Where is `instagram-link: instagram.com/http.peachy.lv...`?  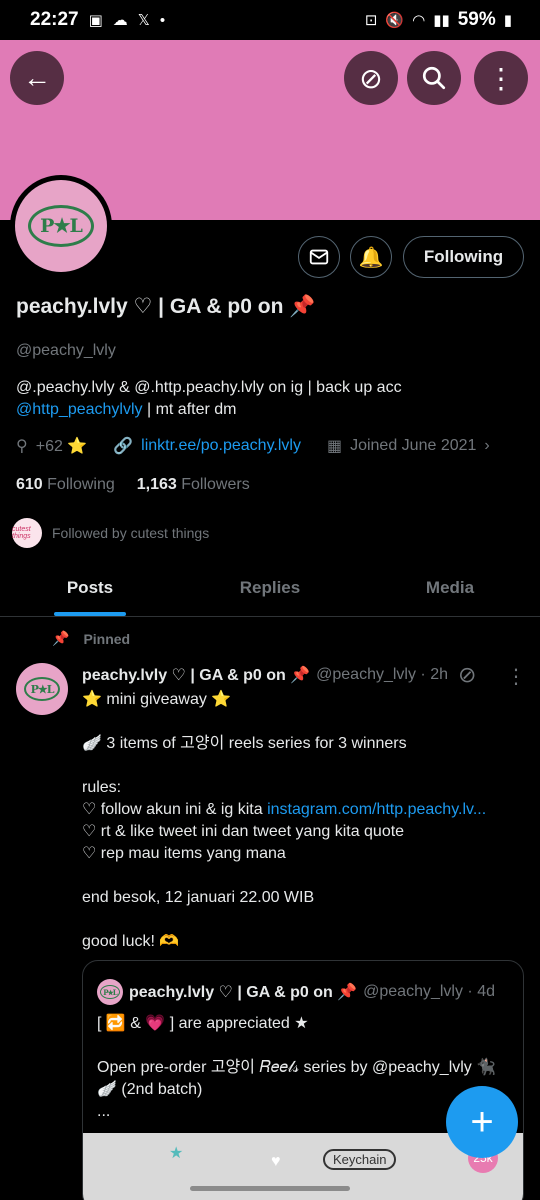 instagram-link: instagram.com/http.peachy.lv... is located at coordinates (376, 809).